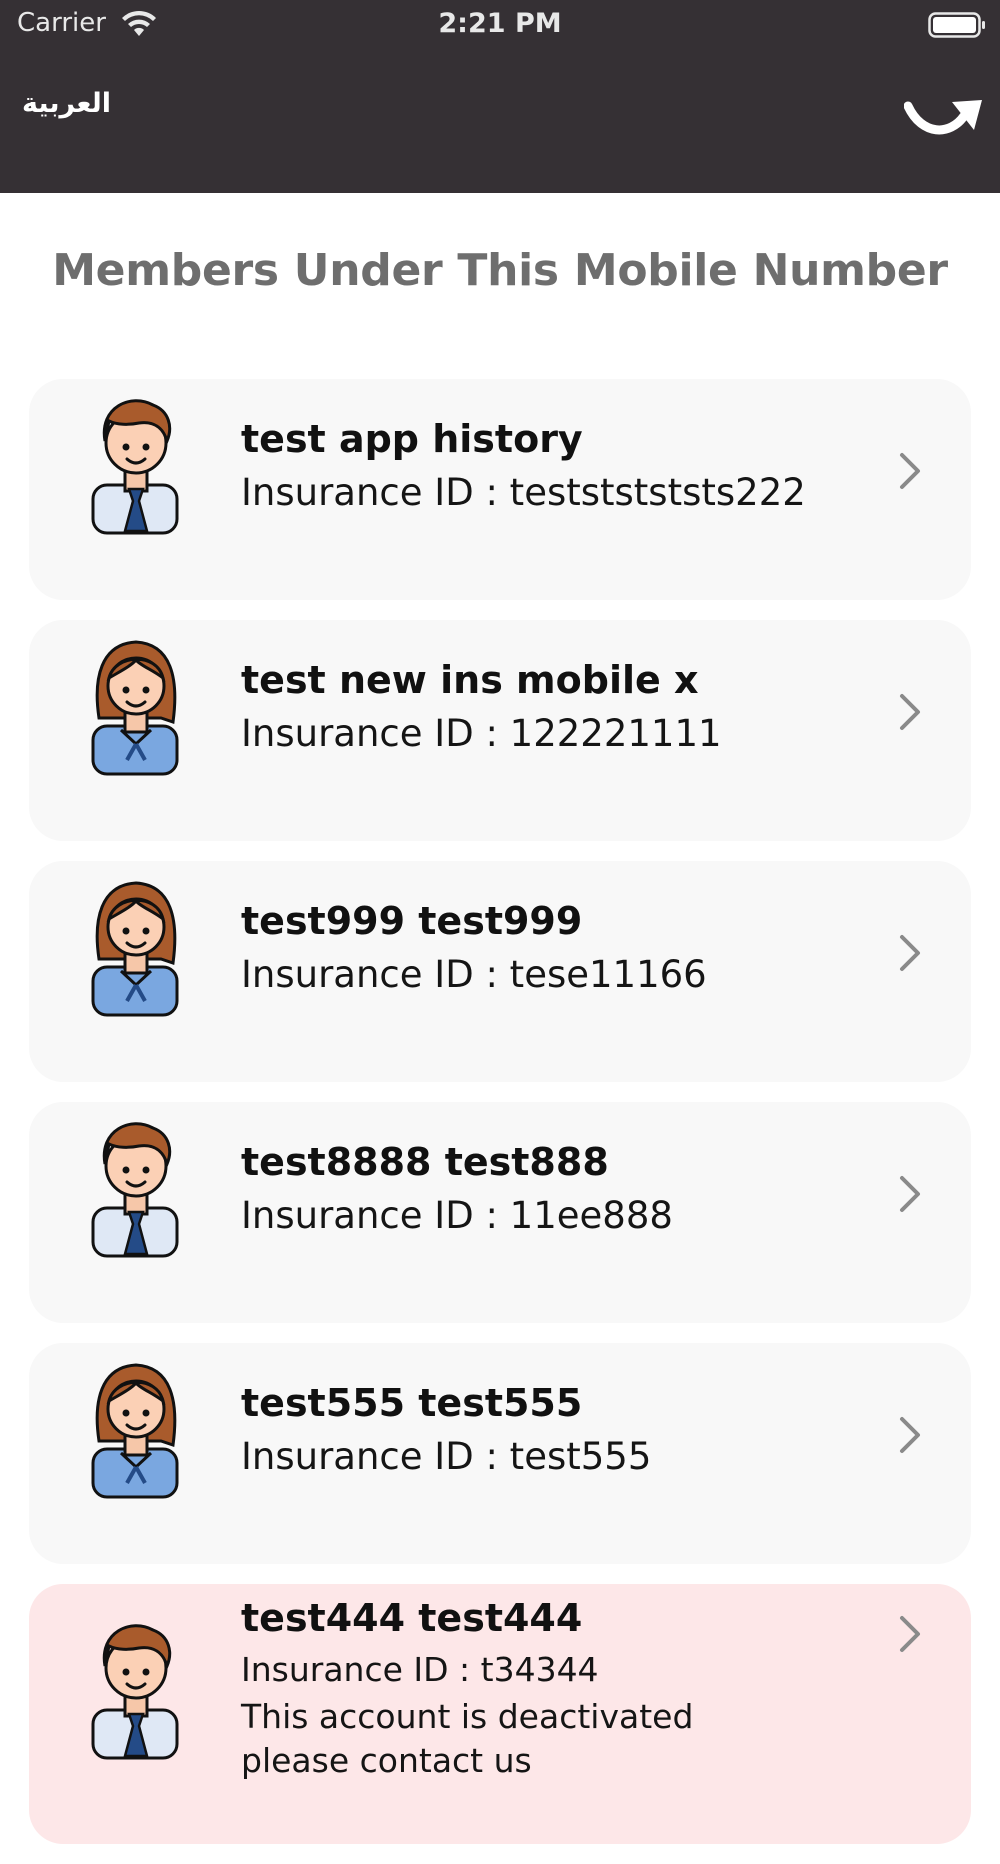  Describe the element at coordinates (944, 117) in the screenshot. I see `logout-arrow-icon` at that location.